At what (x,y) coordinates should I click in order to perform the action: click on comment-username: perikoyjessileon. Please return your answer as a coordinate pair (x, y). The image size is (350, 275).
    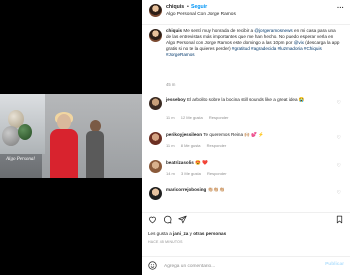
    Looking at the image, I should click on (184, 134).